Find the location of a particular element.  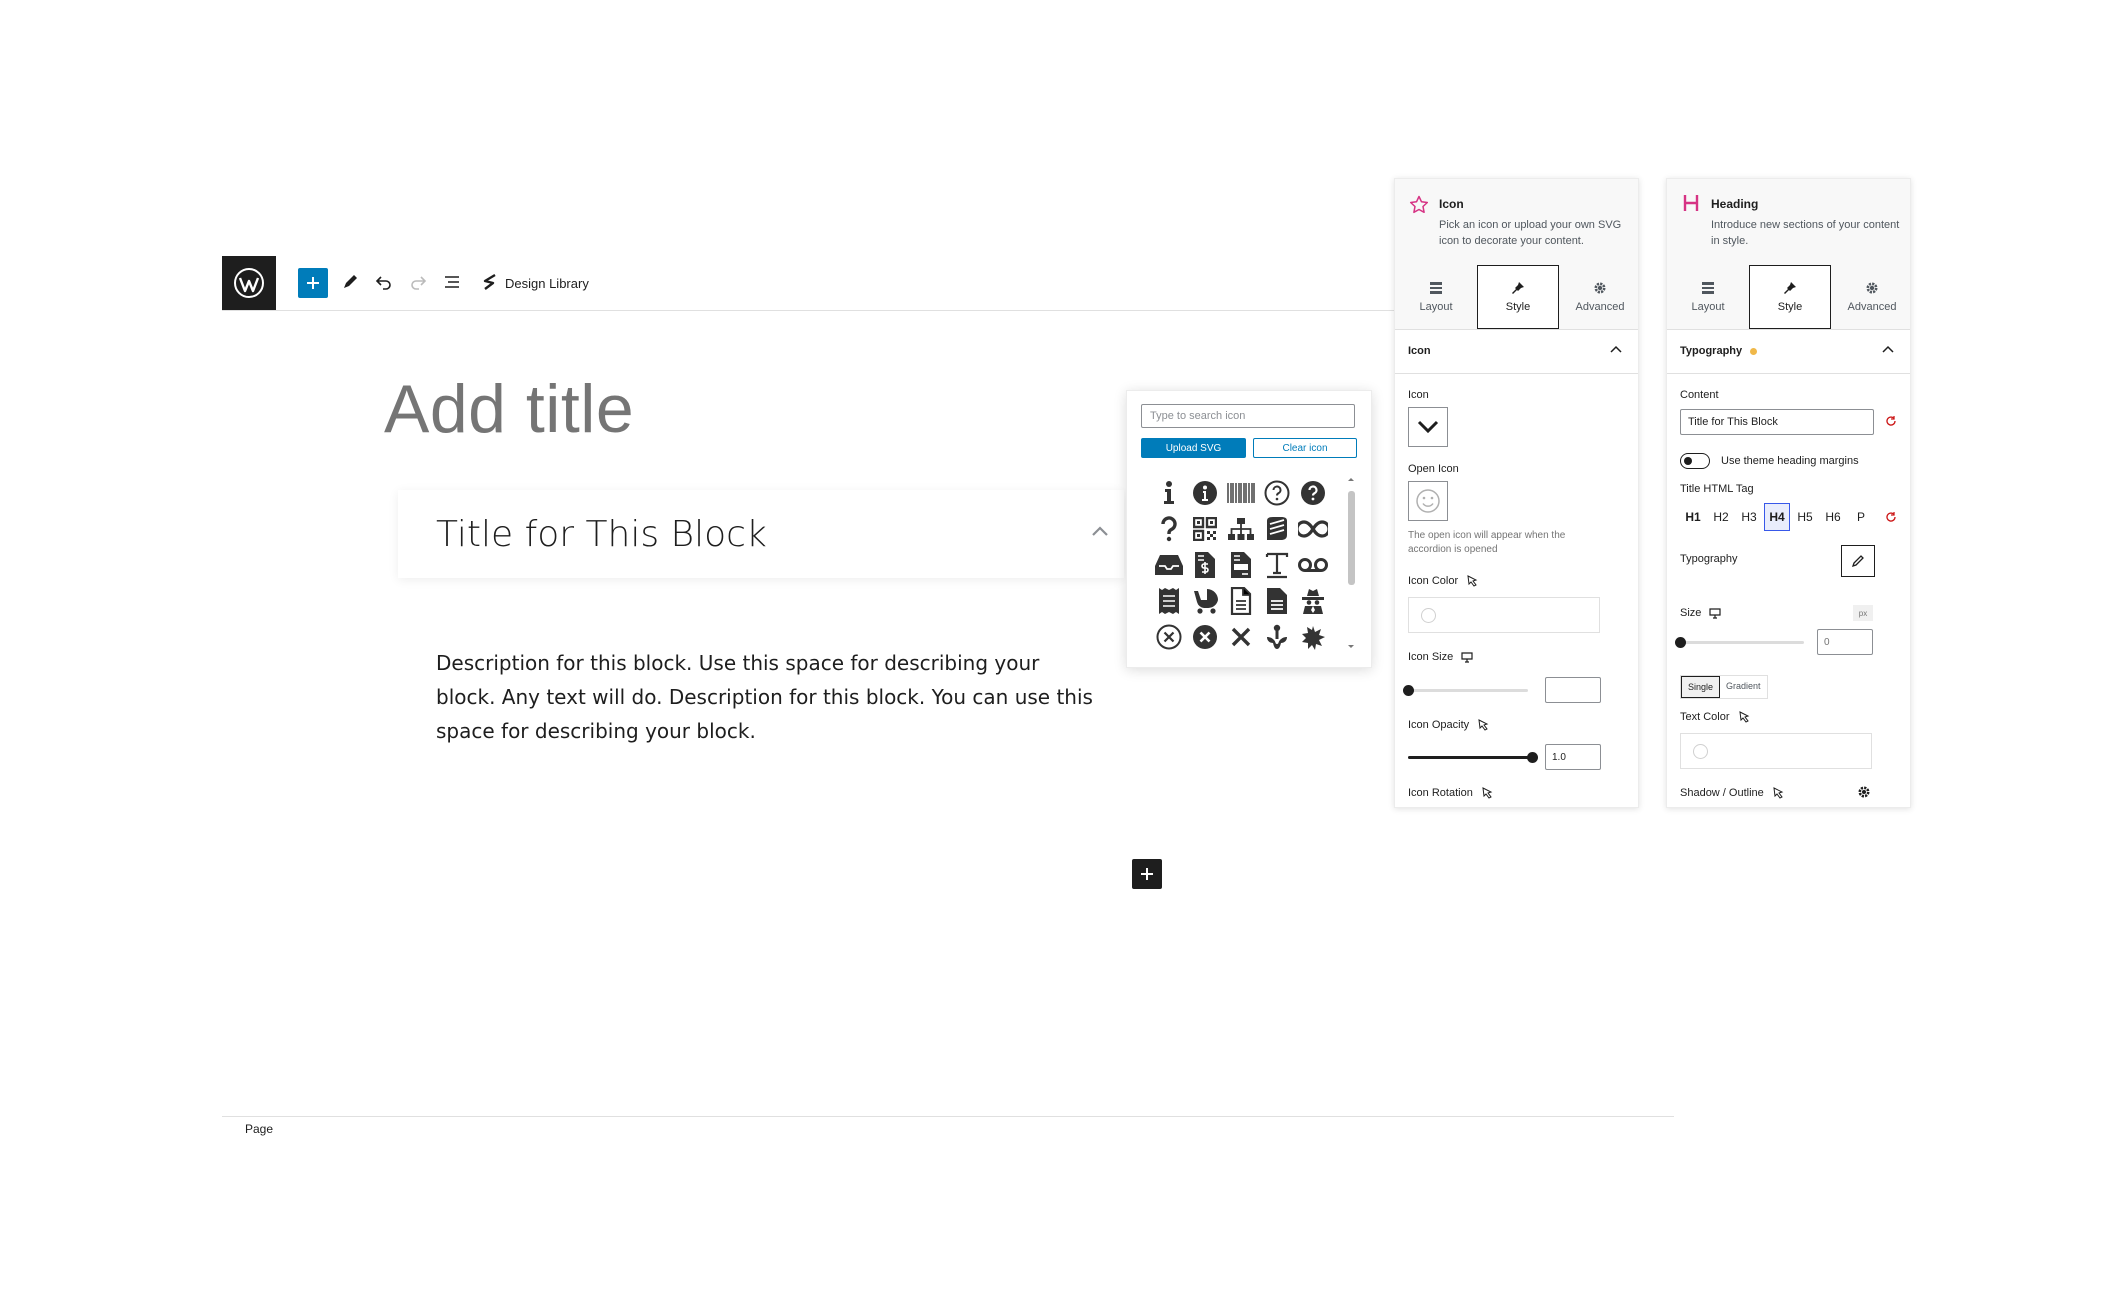

icon-opacity-slider-fill is located at coordinates (1470, 757).